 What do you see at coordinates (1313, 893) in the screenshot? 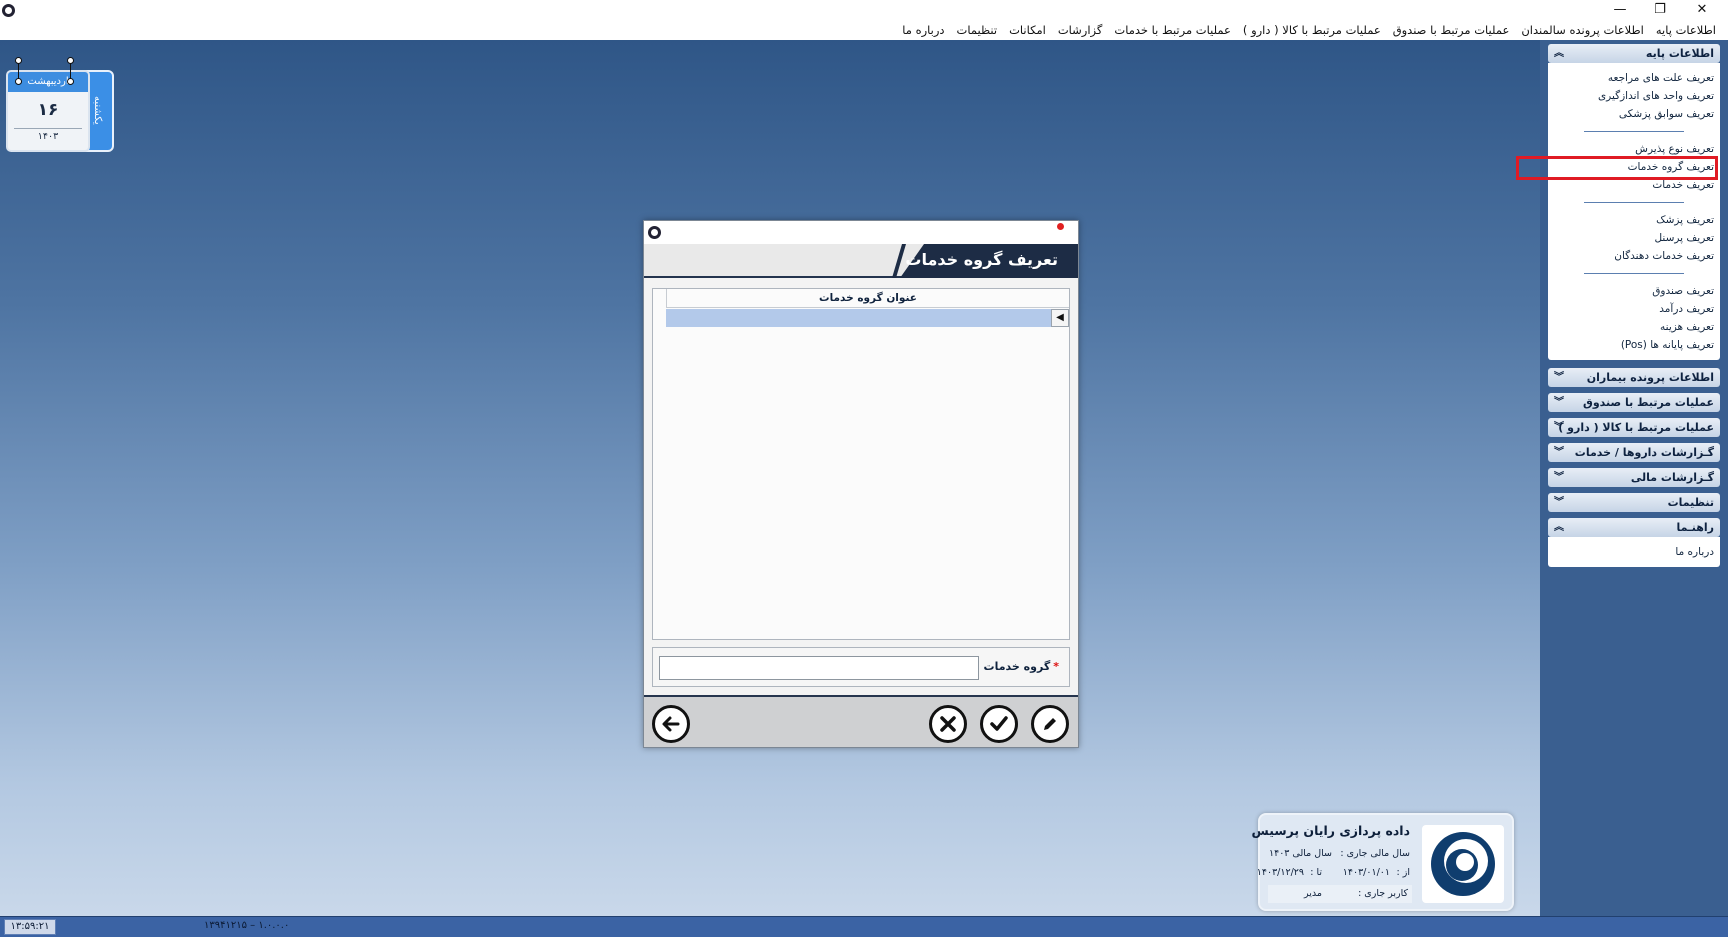
I see `current-user-value: مدیر` at bounding box center [1313, 893].